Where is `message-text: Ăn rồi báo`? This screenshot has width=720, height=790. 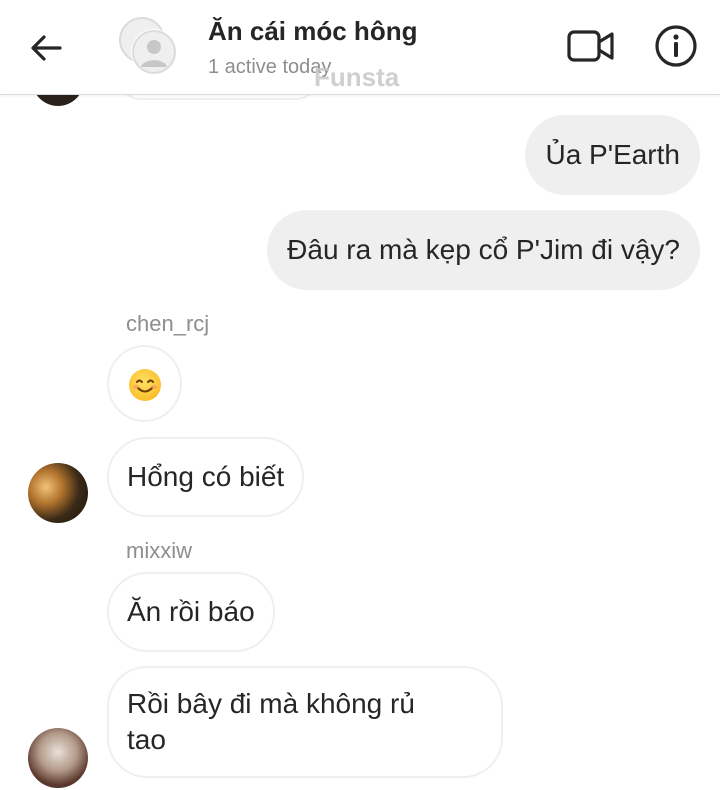 message-text: Ăn rồi báo is located at coordinates (191, 611).